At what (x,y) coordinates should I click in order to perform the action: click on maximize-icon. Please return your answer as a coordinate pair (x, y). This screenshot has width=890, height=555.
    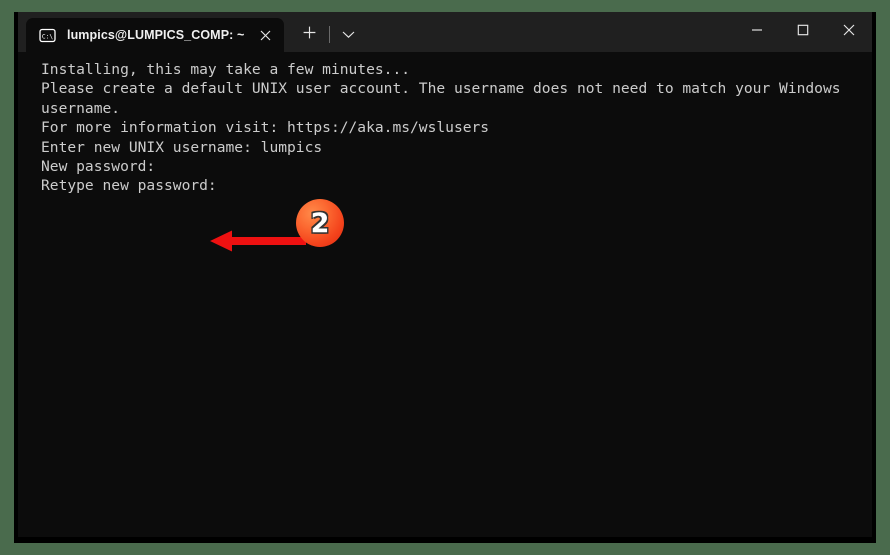
    Looking at the image, I should click on (803, 32).